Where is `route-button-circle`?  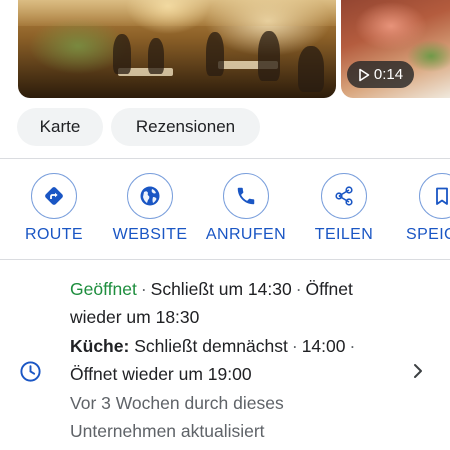
route-button-circle is located at coordinates (54, 196).